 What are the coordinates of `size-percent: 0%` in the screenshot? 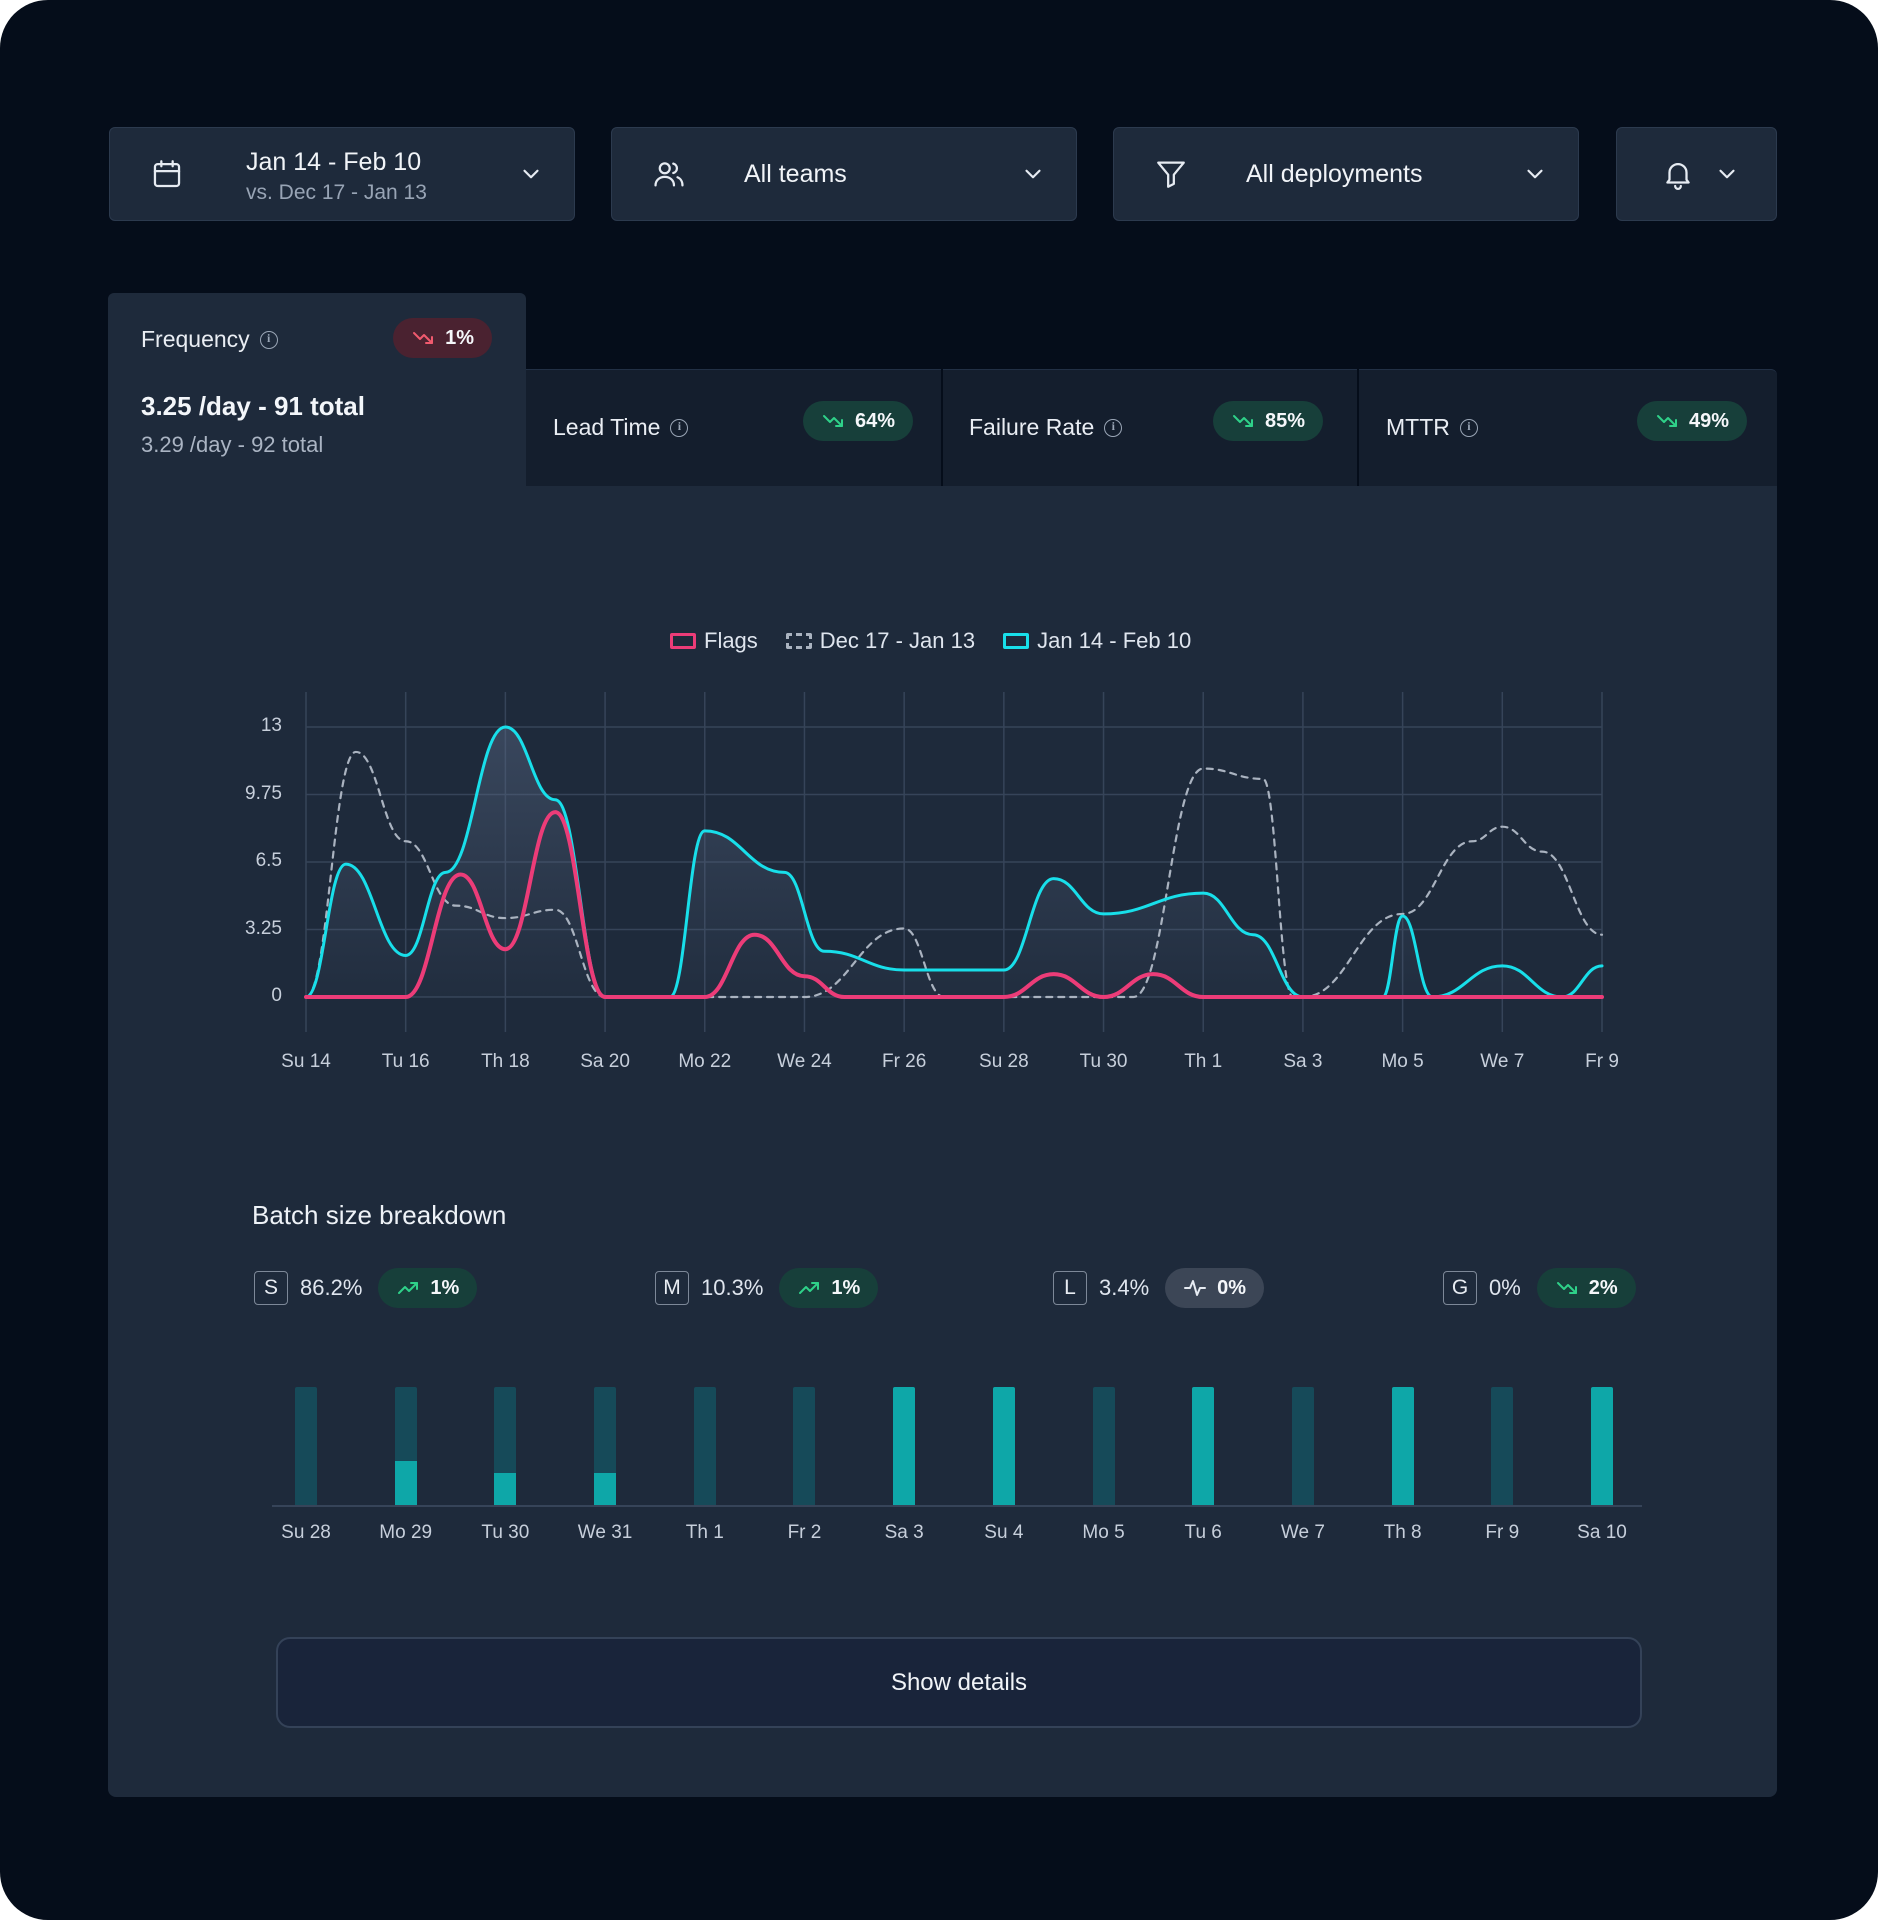 It's located at (1505, 1287).